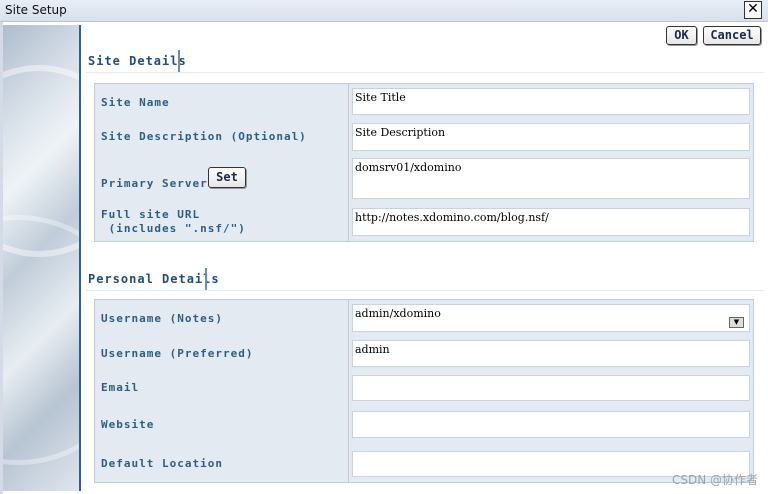 The image size is (768, 494). Describe the element at coordinates (120, 387) in the screenshot. I see `email-label: Email` at that location.